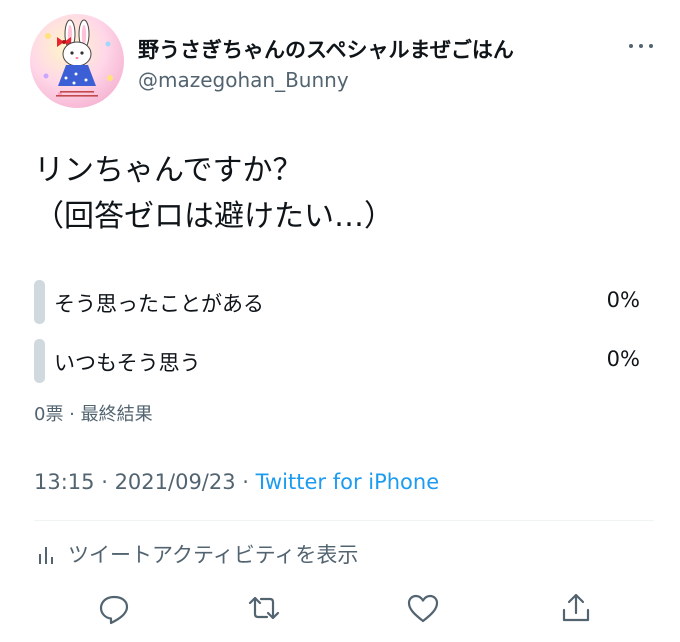 This screenshot has width=680, height=642. I want to click on poll-option: そう思ったことがある 0%, so click(337, 302).